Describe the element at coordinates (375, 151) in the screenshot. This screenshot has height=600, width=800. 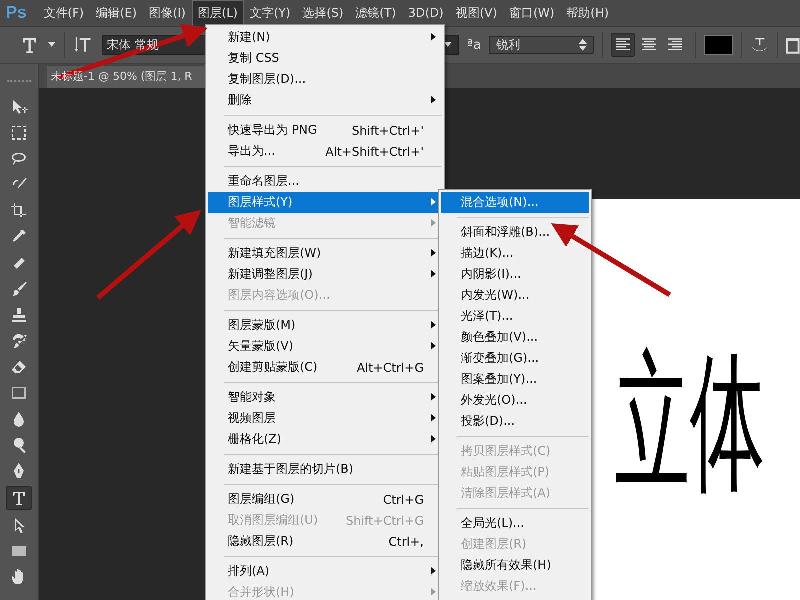
I see `shortcut-text: Alt+Shift+Ctrl+'` at that location.